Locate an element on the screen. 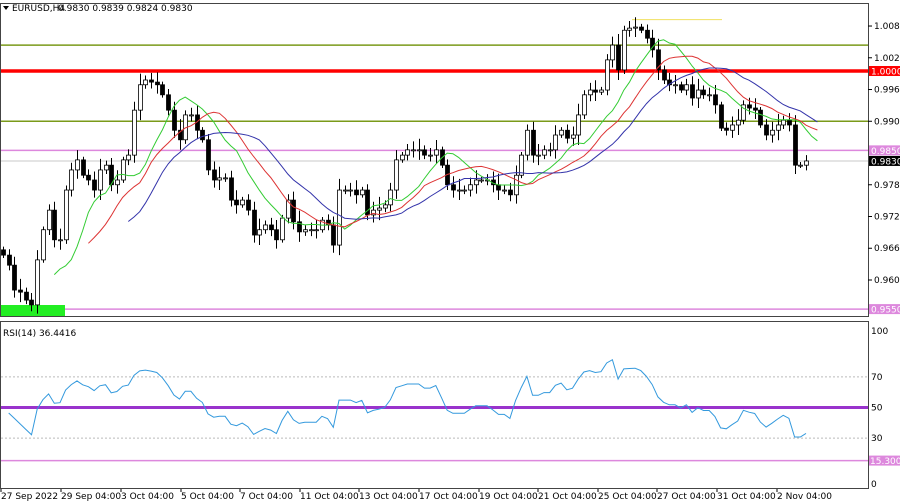  price-axis-label: 0.9965 is located at coordinates (887, 91).